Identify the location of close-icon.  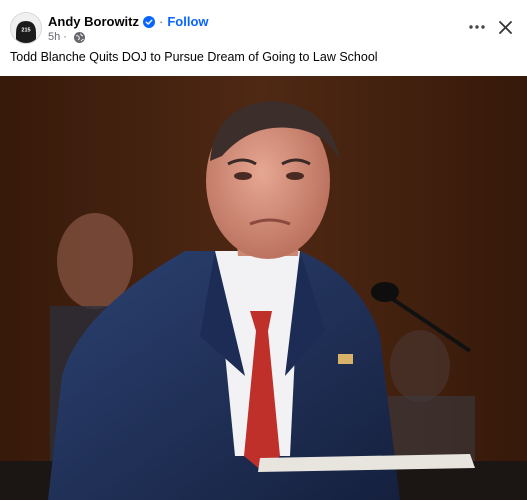
(505, 27).